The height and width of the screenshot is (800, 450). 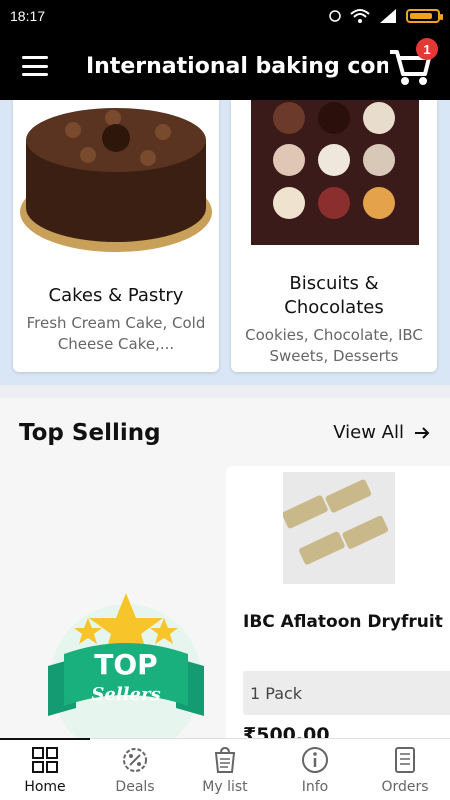 I want to click on app-header: International baking comp 1, so click(x=225, y=66).